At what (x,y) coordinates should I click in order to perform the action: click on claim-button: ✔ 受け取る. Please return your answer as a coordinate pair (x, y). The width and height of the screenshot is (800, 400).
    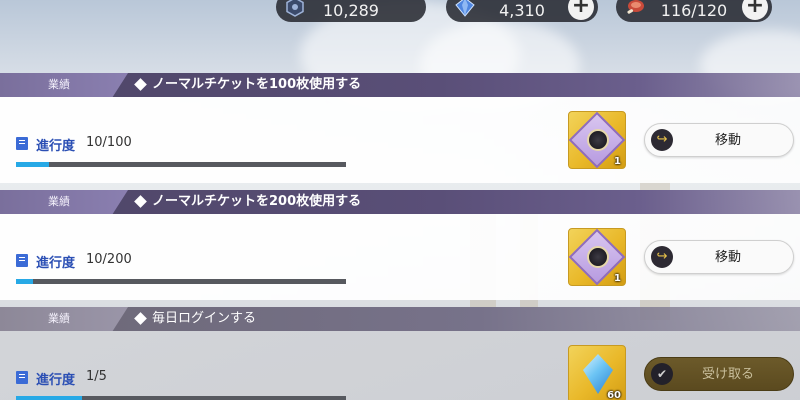
    Looking at the image, I should click on (719, 374).